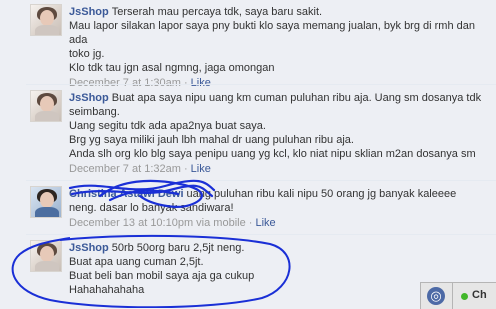 This screenshot has height=309, width=496. What do you see at coordinates (178, 248) in the screenshot?
I see `comment-text: 50rb 50org baru 2,5jt neng.` at bounding box center [178, 248].